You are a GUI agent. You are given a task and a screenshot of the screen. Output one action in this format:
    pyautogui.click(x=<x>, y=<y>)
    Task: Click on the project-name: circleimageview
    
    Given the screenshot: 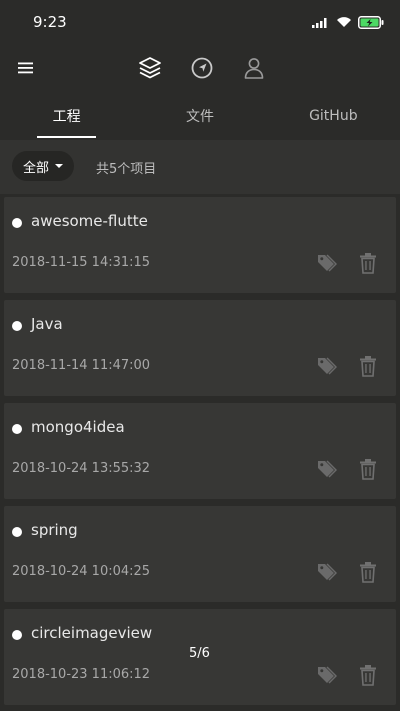 What is the action you would take?
    pyautogui.click(x=92, y=633)
    